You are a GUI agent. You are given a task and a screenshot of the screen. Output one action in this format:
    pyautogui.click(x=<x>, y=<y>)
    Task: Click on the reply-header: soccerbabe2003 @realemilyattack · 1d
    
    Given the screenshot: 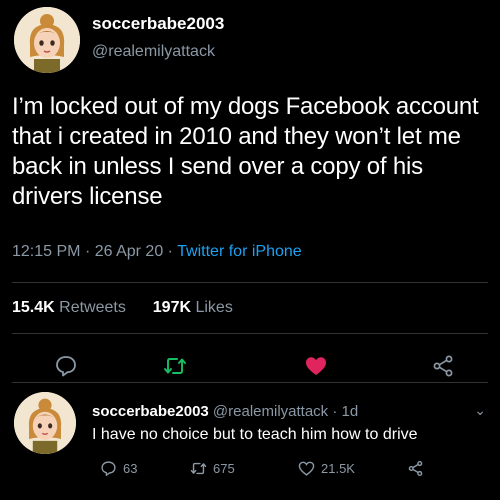 What is the action you would take?
    pyautogui.click(x=225, y=411)
    